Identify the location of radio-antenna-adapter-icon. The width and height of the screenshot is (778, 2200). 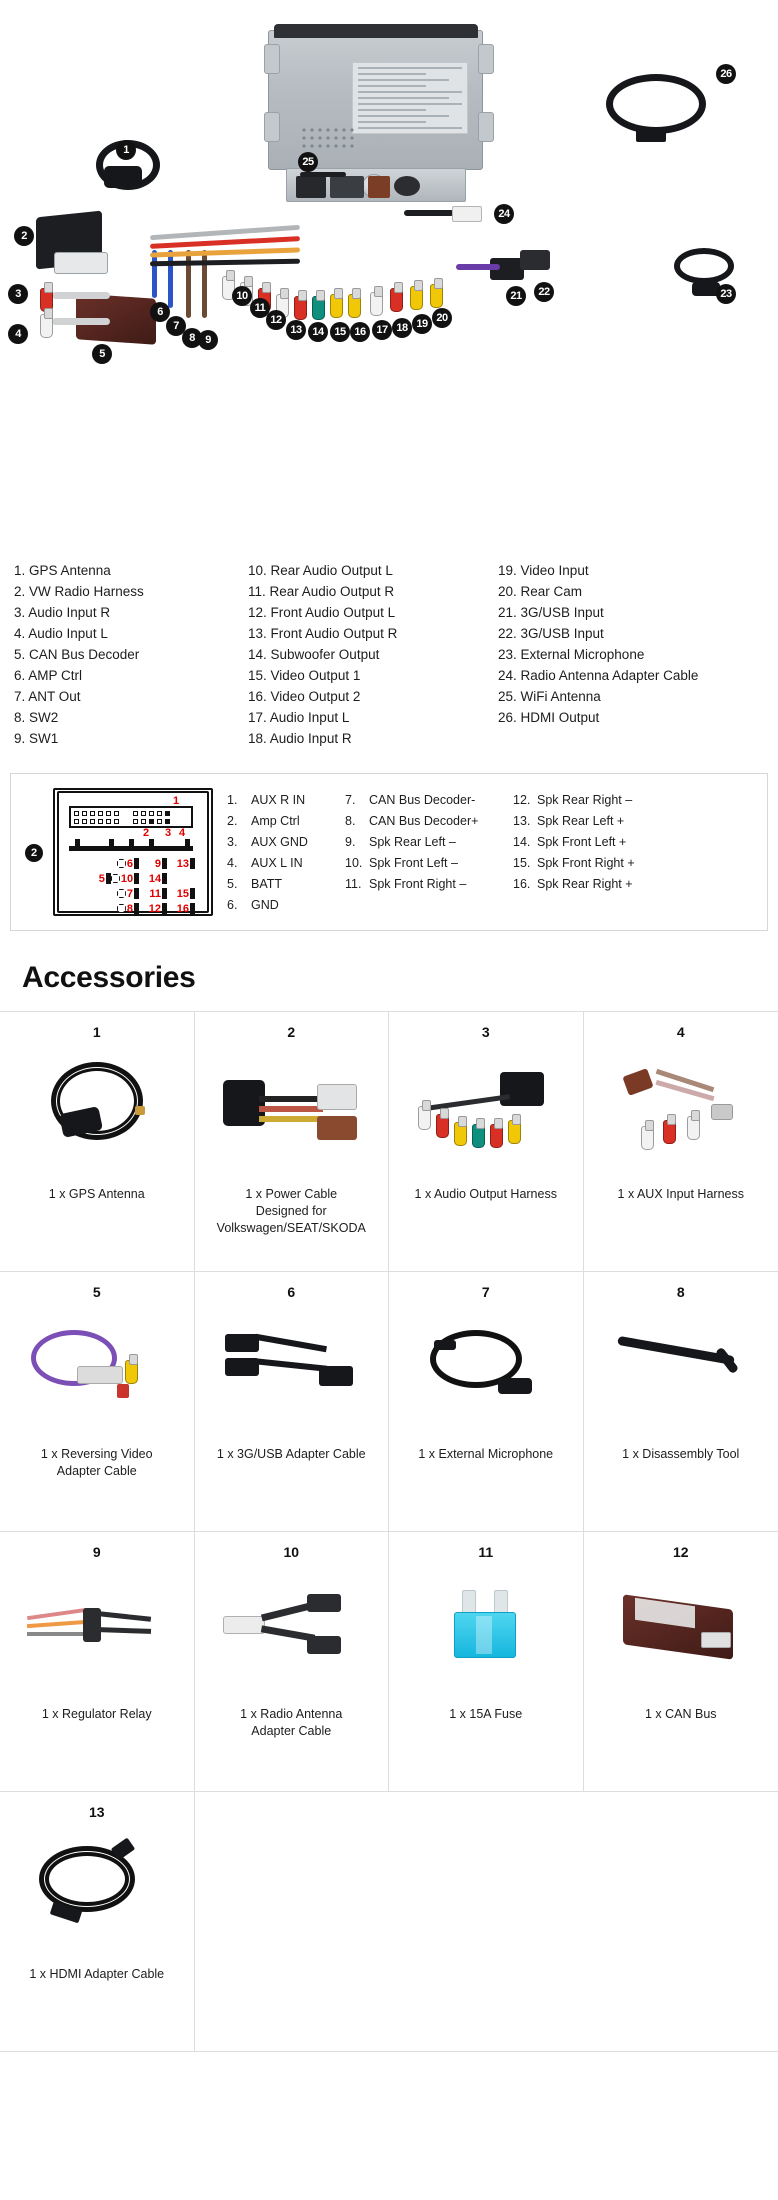
(291, 1634).